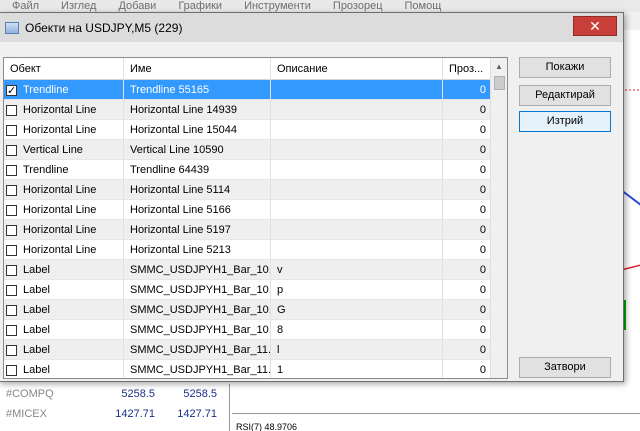 Image resolution: width=640 pixels, height=431 pixels. Describe the element at coordinates (78, 6) in the screenshot. I see `menu-view: Изглед` at that location.